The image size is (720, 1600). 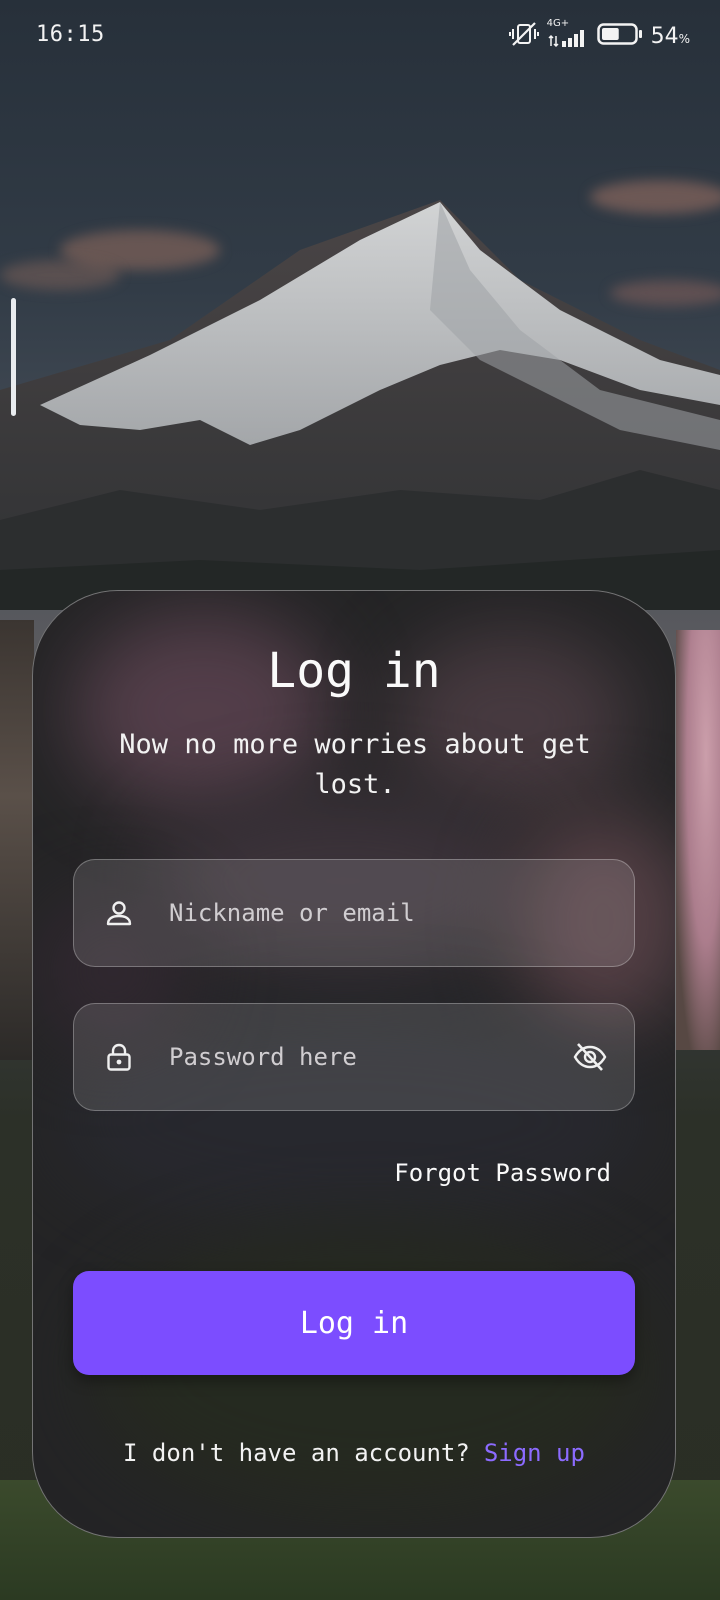 I want to click on scroll-indicator, so click(x=13, y=357).